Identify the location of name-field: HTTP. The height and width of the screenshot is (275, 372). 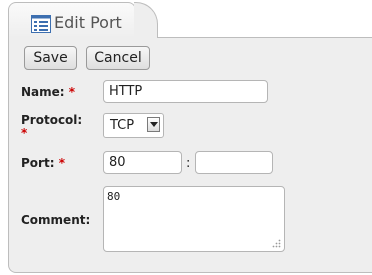
(185, 91).